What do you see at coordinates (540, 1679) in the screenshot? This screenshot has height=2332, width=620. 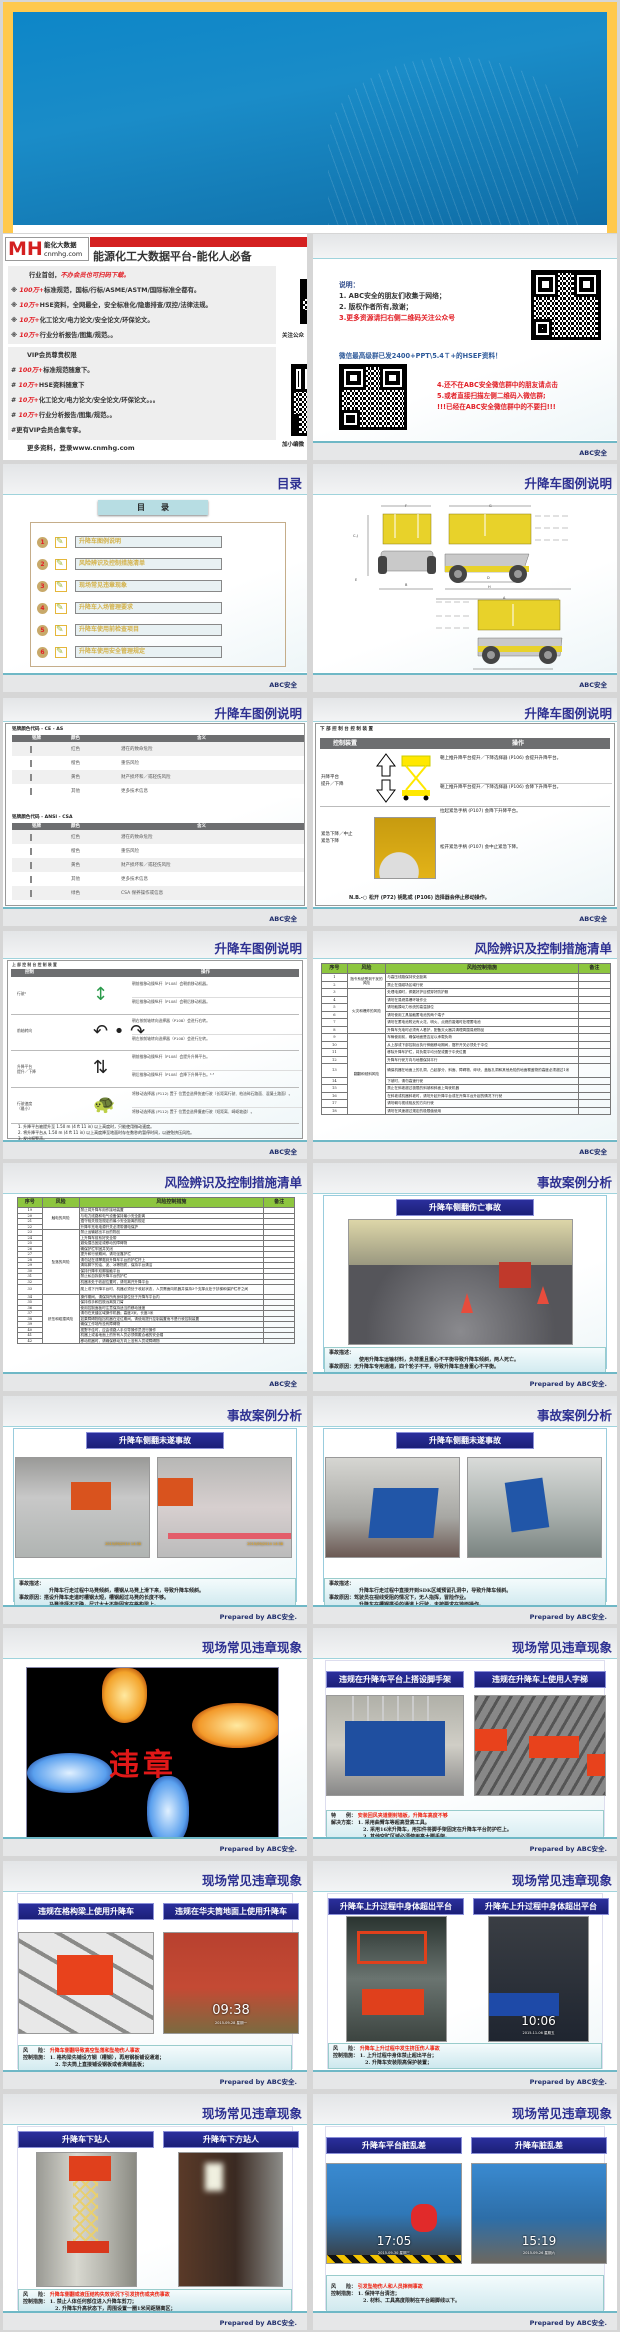 I see `photo-banner: 违规在升降车上使用人字梯` at bounding box center [540, 1679].